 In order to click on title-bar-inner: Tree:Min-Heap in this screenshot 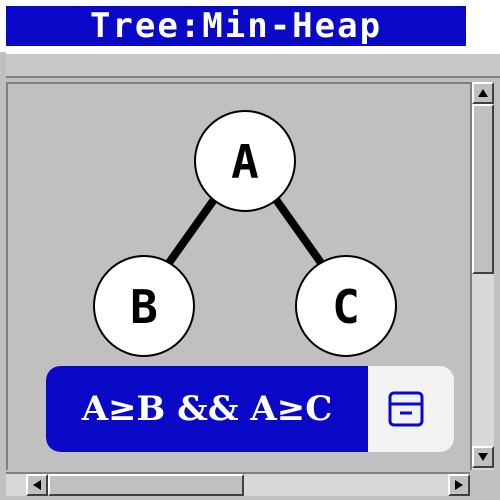, I will do `click(236, 26)`.